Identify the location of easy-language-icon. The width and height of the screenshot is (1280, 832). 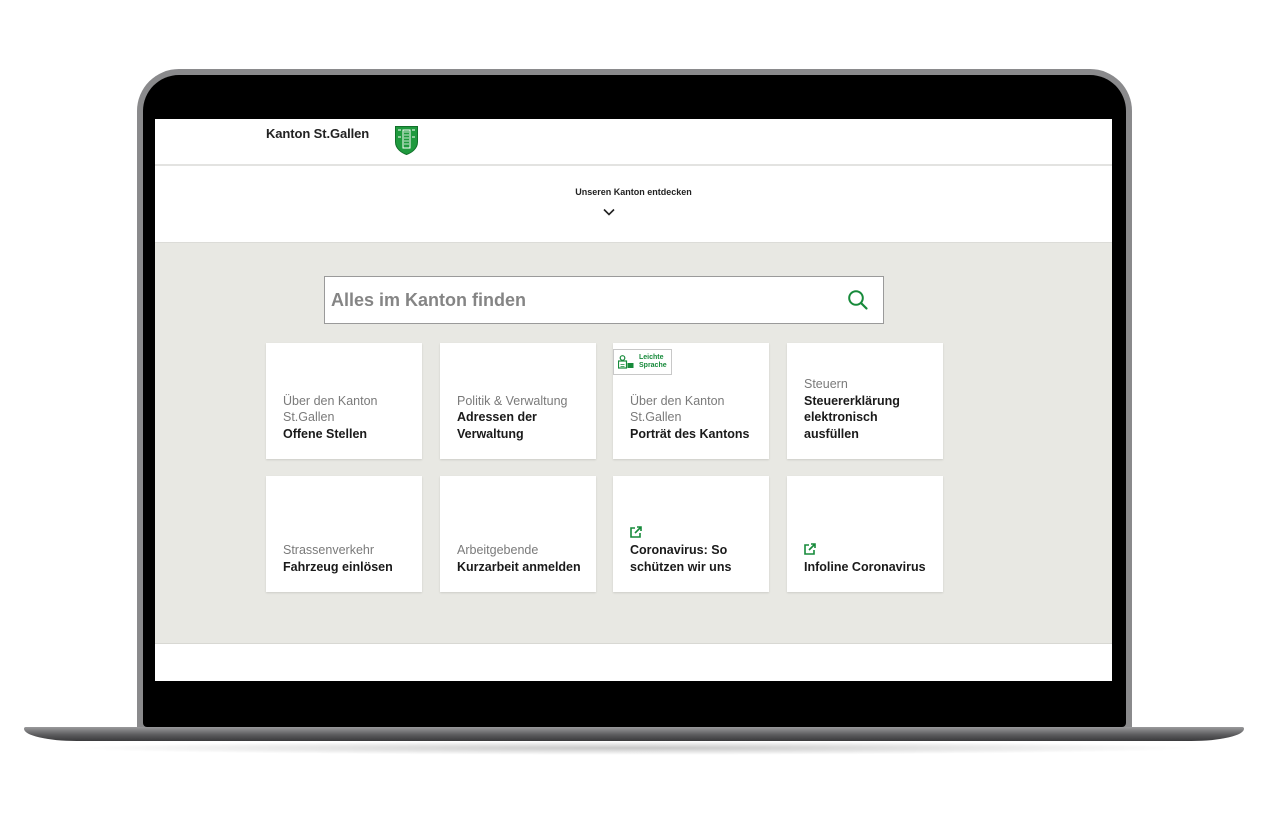
(626, 362).